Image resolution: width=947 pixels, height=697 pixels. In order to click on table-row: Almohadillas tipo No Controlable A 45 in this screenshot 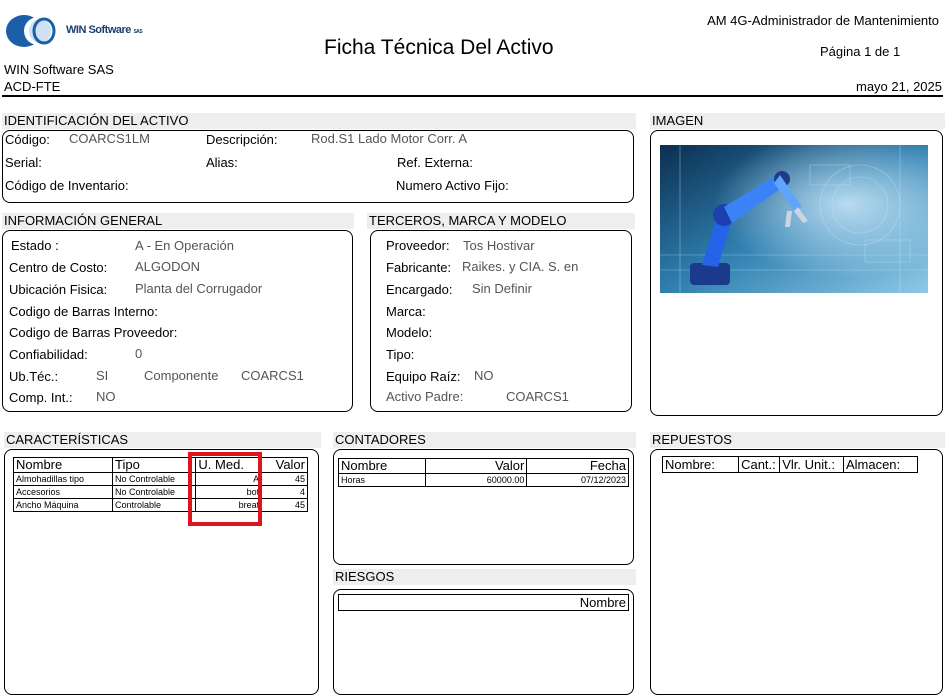, I will do `click(160, 479)`.